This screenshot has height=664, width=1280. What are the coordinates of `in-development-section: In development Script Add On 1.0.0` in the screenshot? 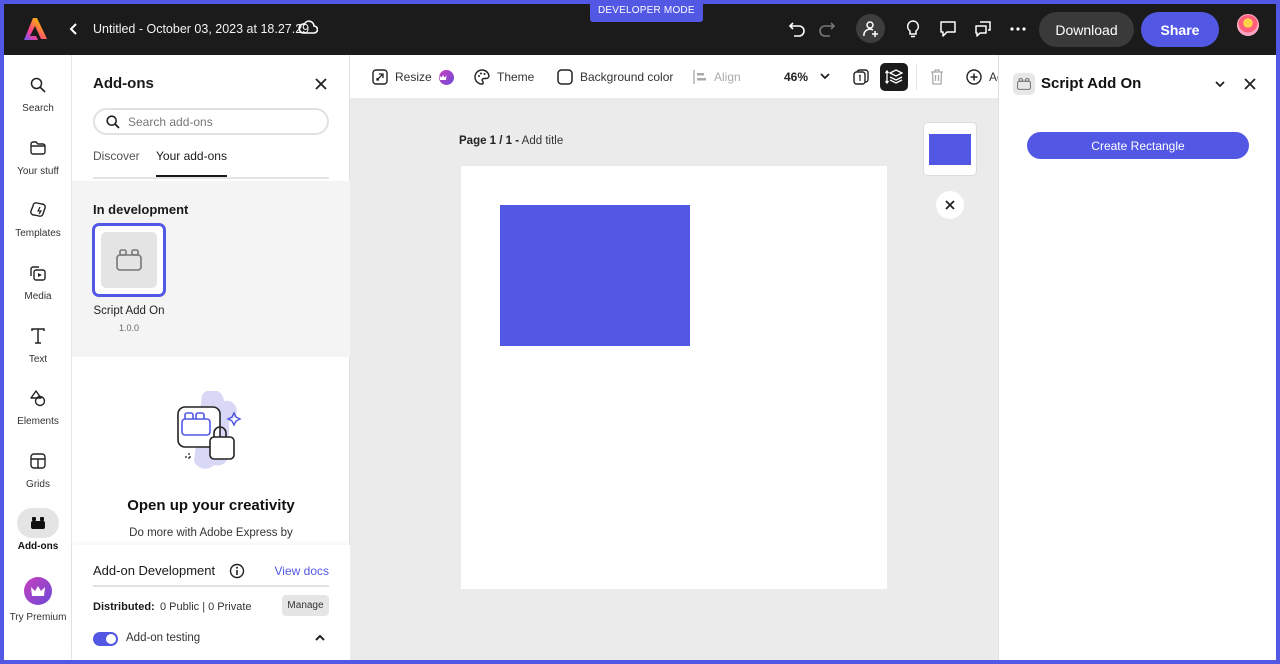 It's located at (211, 269).